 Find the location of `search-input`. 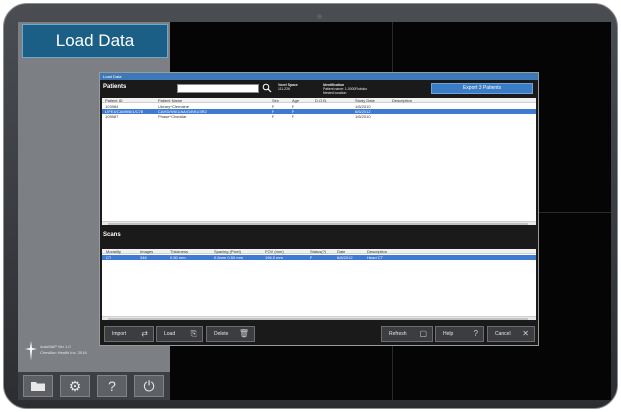

search-input is located at coordinates (218, 88).